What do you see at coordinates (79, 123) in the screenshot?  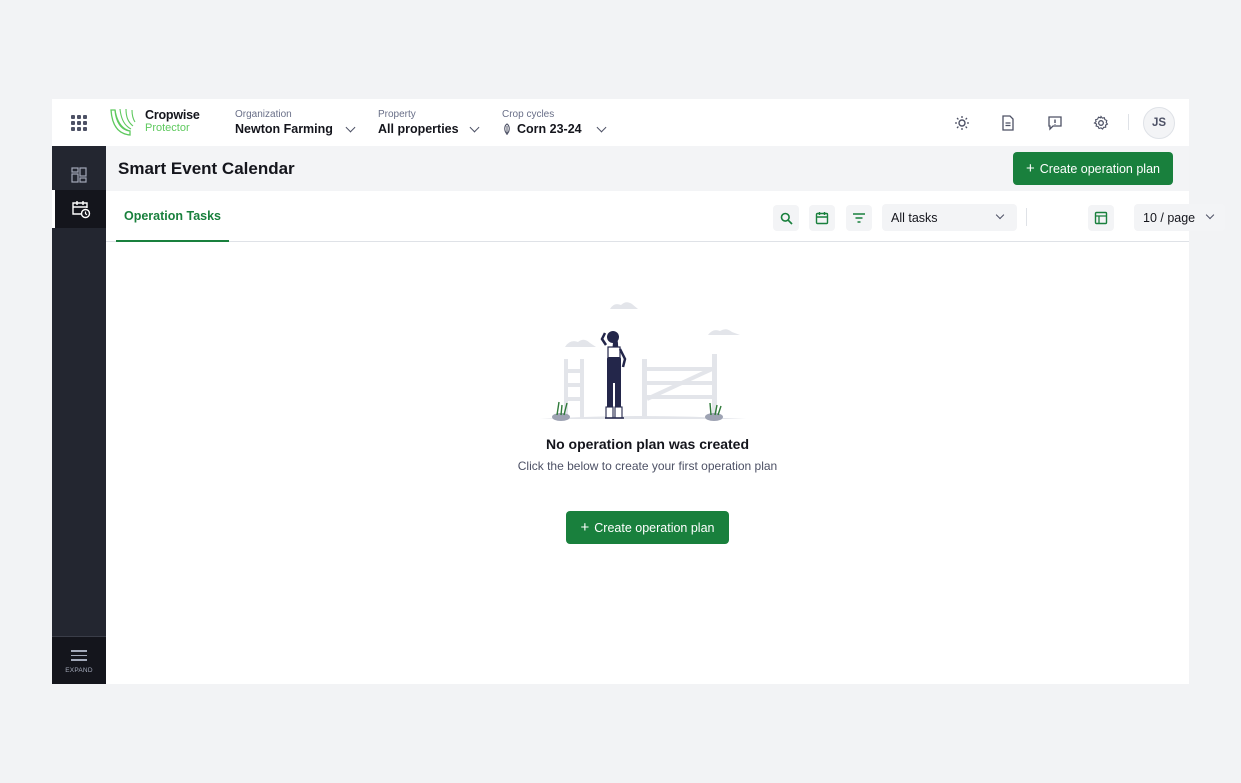 I see `app-launcher-icon` at bounding box center [79, 123].